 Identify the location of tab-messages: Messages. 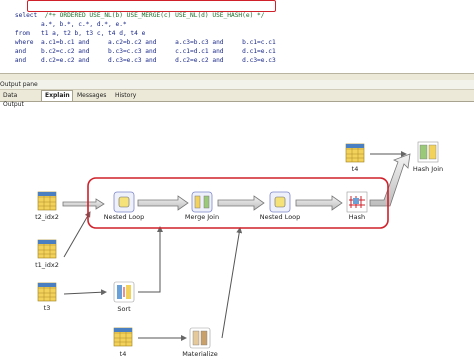
(92, 95).